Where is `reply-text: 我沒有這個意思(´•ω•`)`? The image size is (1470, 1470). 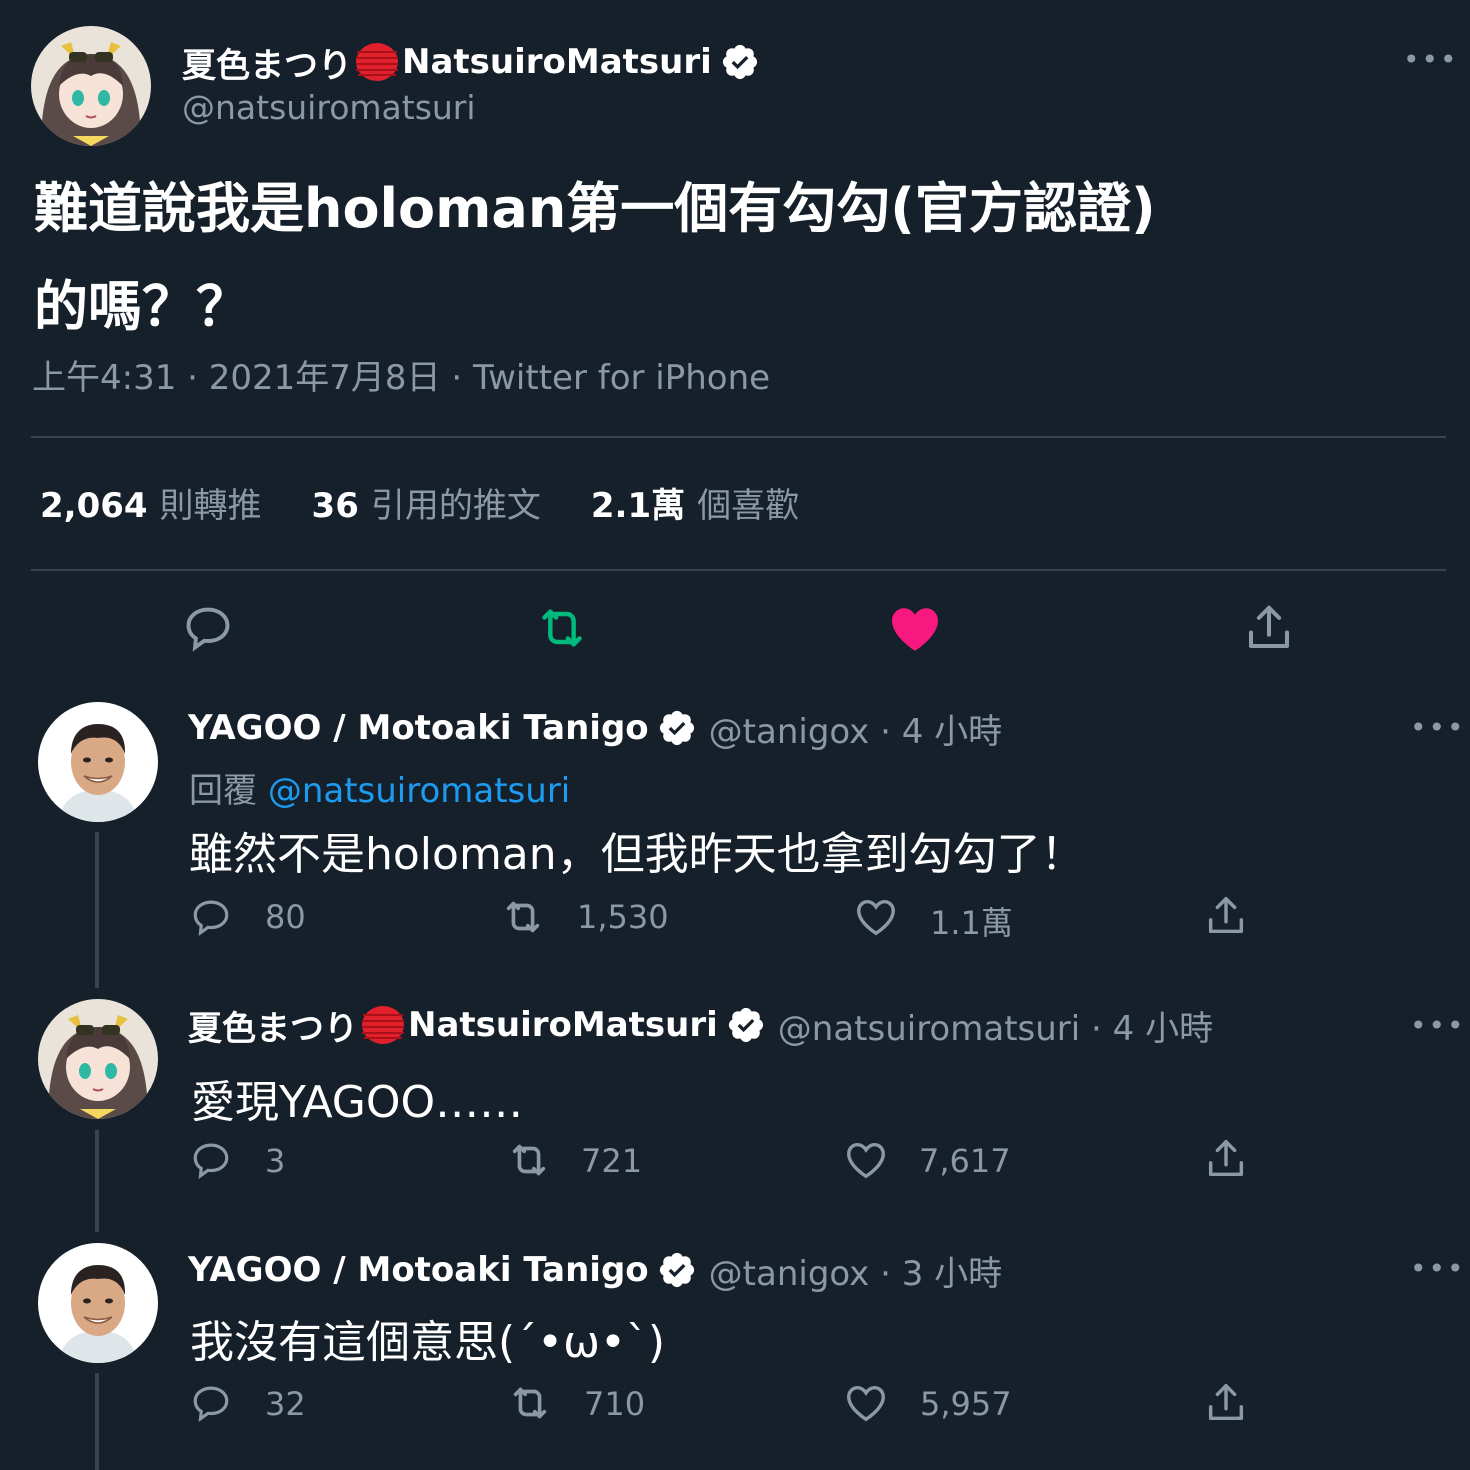
reply-text: 我沒有這個意思(´•ω•`) is located at coordinates (428, 1342).